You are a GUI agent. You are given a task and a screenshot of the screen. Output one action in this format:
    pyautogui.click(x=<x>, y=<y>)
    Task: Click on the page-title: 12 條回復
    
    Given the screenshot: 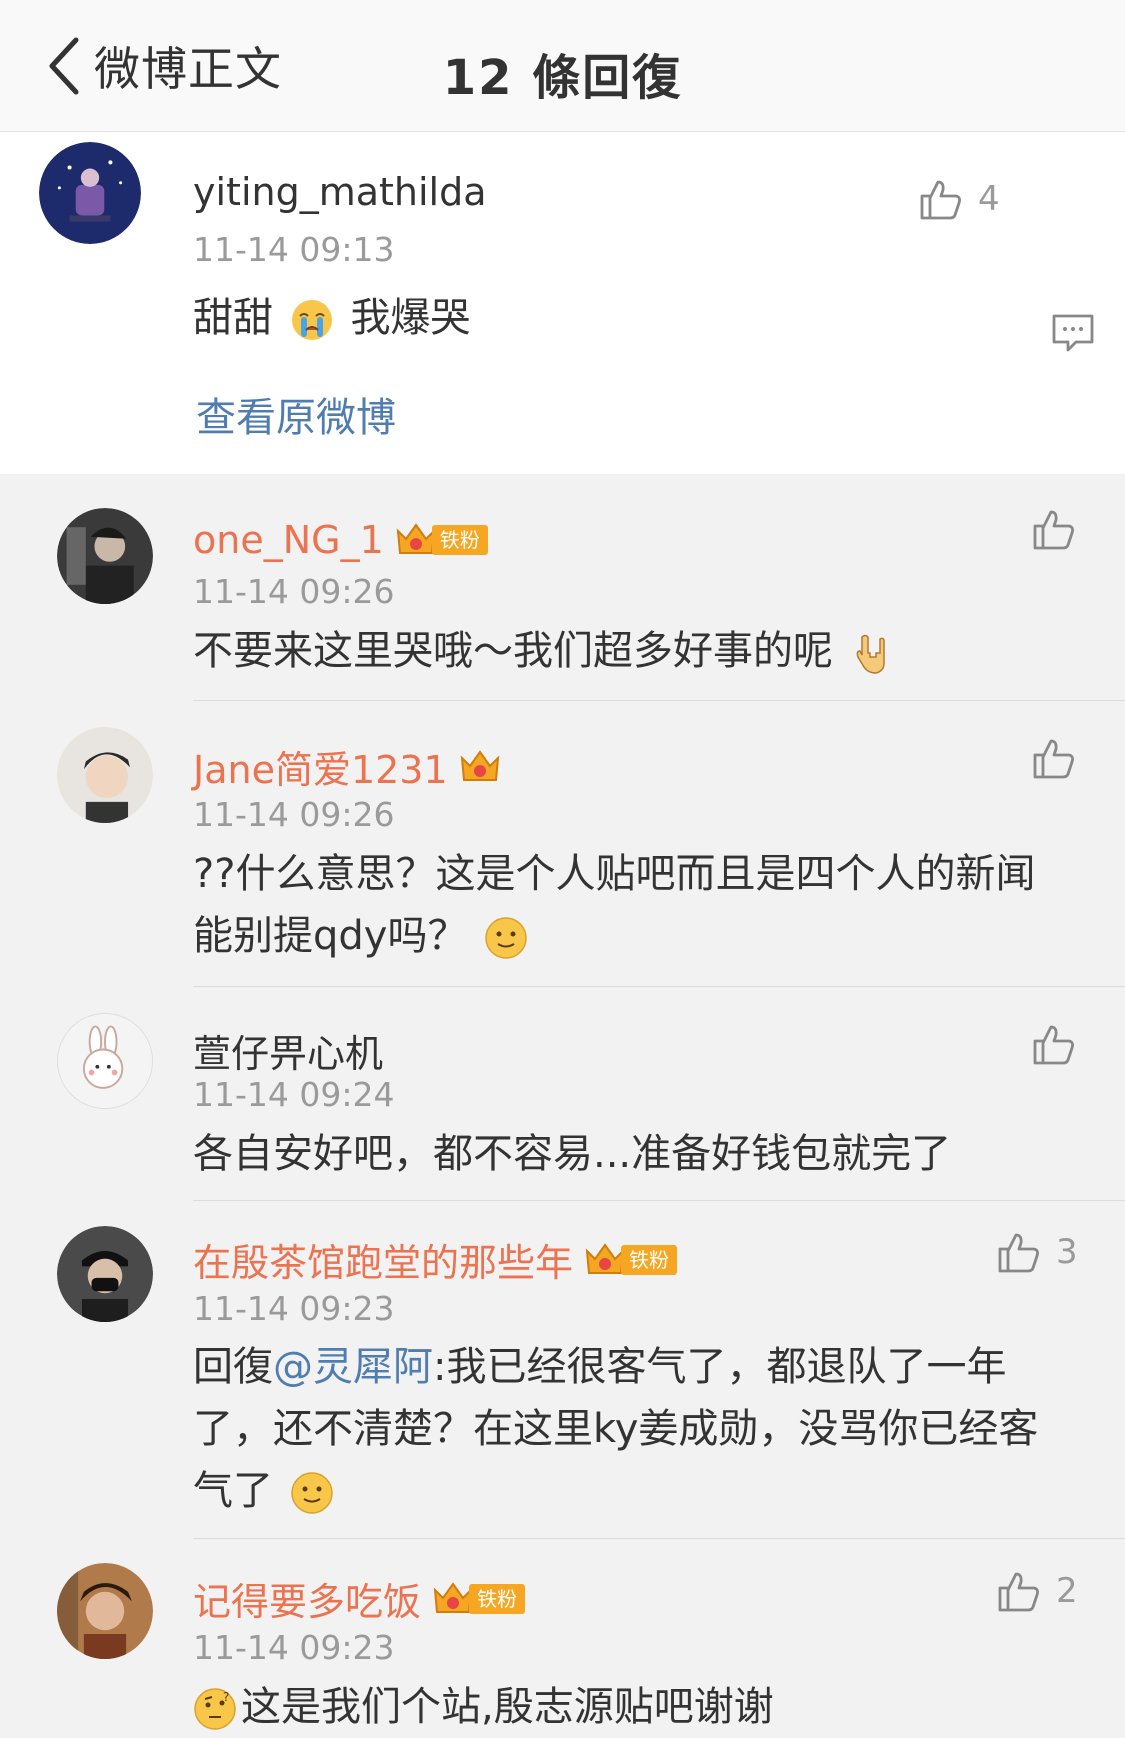 What is the action you would take?
    pyautogui.click(x=562, y=78)
    